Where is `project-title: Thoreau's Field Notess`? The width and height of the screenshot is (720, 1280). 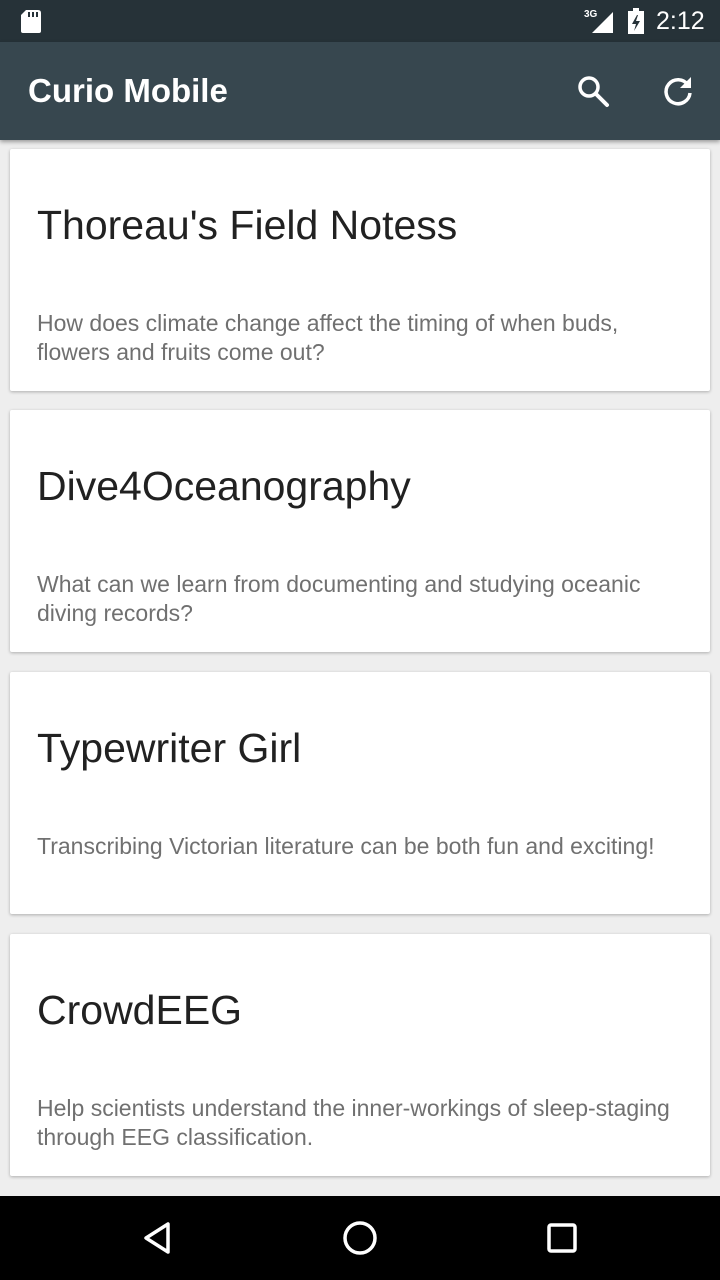
project-title: Thoreau's Field Notess is located at coordinates (247, 225).